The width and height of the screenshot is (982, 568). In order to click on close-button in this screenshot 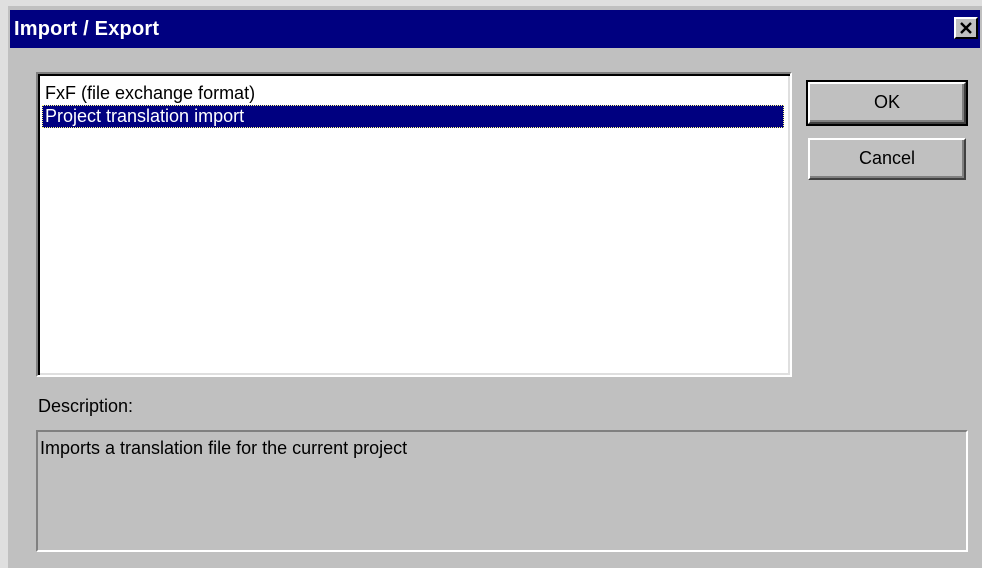, I will do `click(966, 28)`.